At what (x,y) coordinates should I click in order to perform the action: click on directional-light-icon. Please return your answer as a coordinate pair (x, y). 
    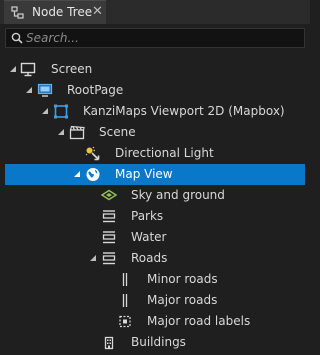
    Looking at the image, I should click on (92, 153).